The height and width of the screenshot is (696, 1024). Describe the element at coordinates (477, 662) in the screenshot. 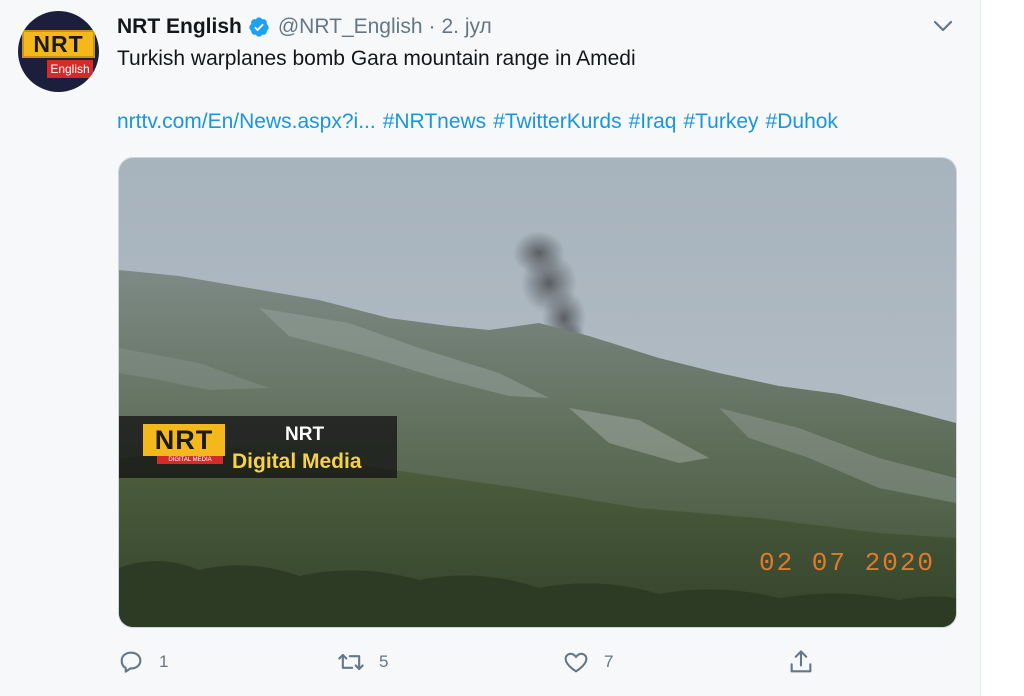

I see `tweet-actions: 1 5 7` at that location.